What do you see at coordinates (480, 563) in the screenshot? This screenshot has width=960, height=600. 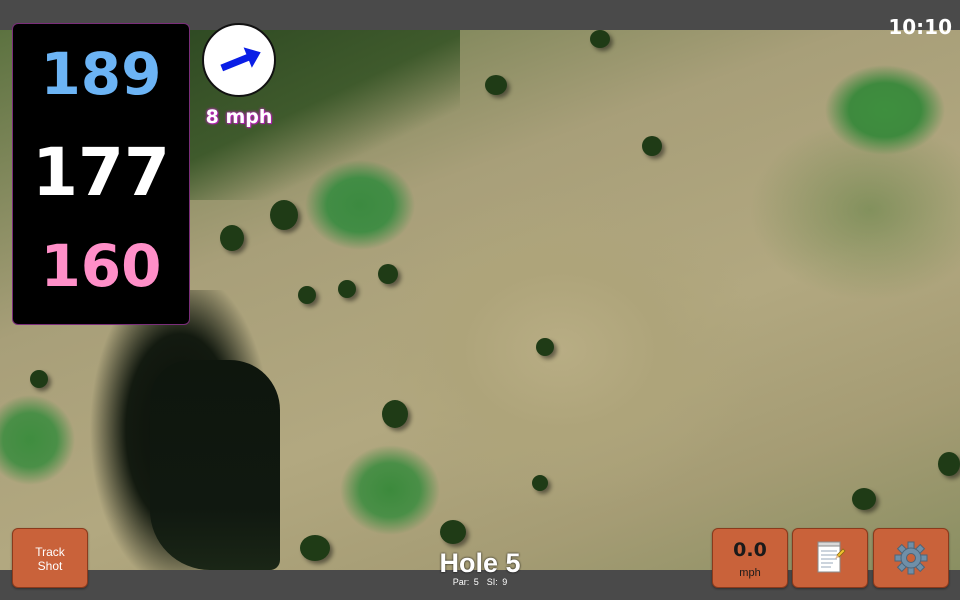 I see `hole-title: Hole 5` at bounding box center [480, 563].